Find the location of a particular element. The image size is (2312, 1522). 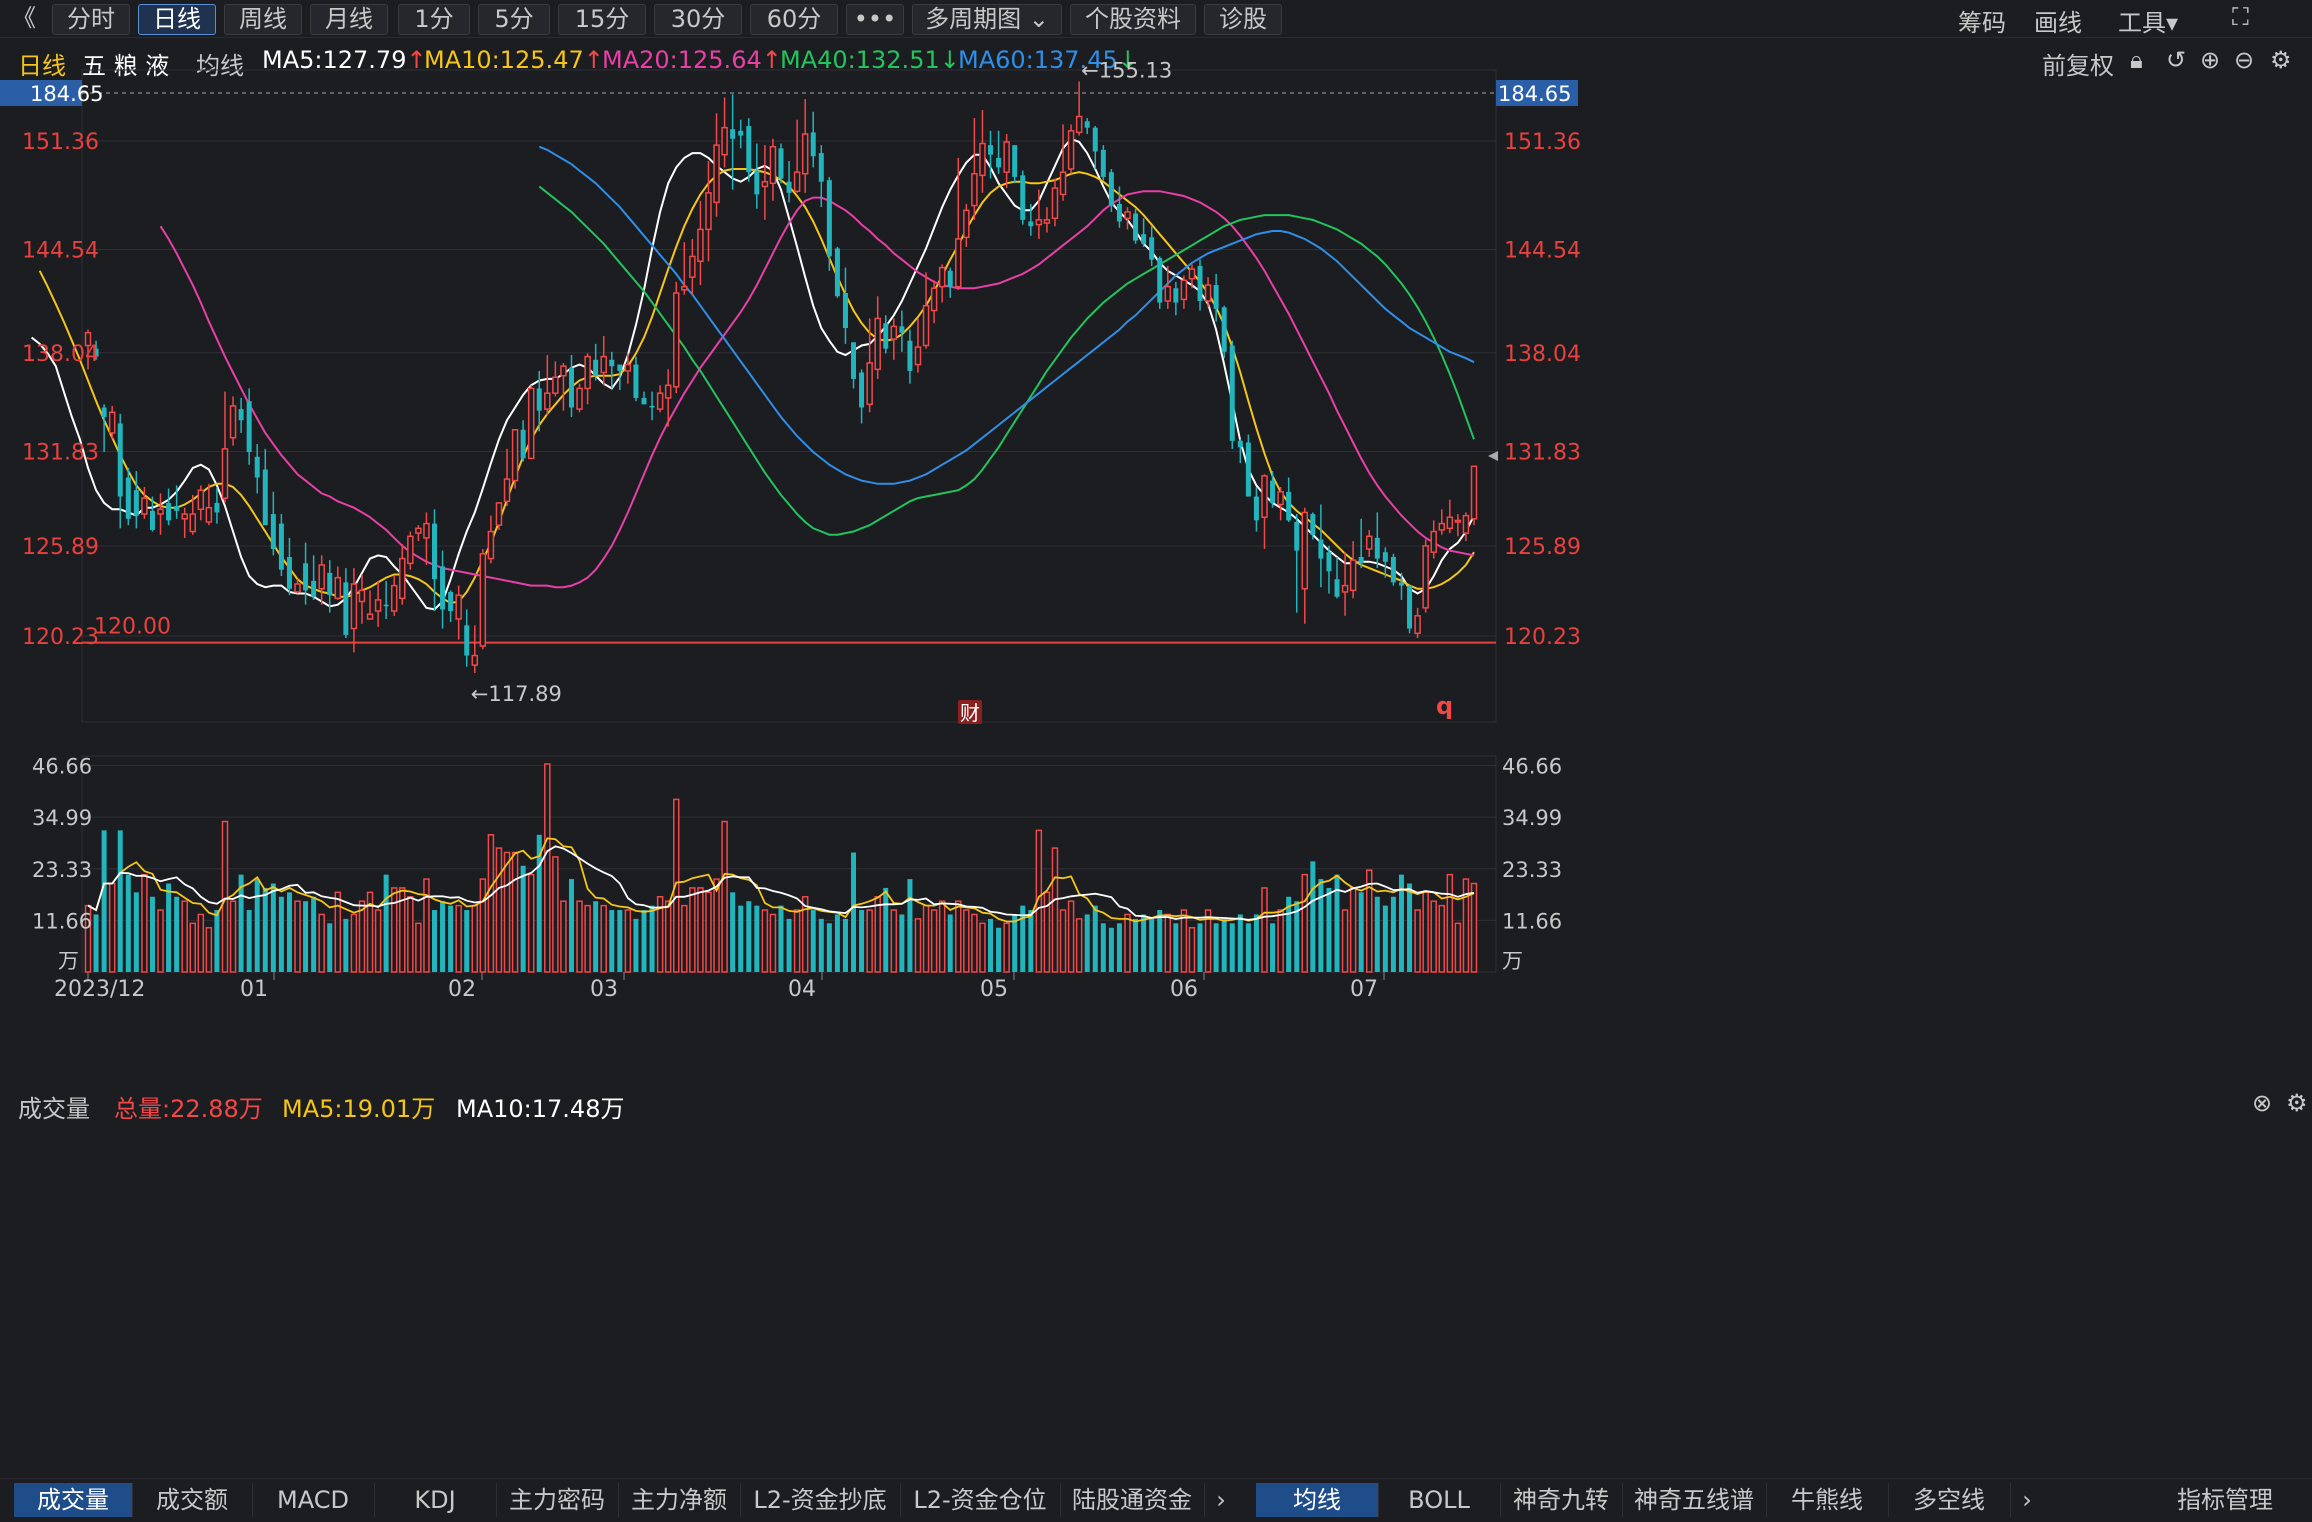

tab-main-code: 主力密码 is located at coordinates (557, 1500).